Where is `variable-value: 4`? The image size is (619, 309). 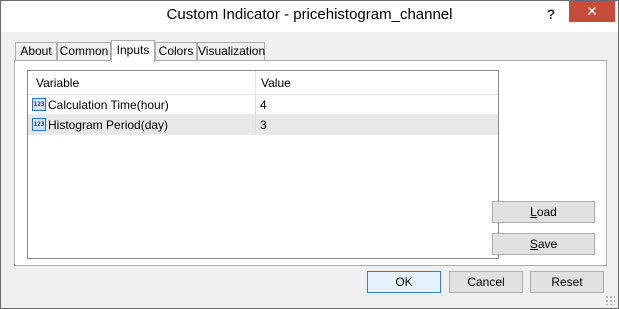
variable-value: 4 is located at coordinates (263, 105).